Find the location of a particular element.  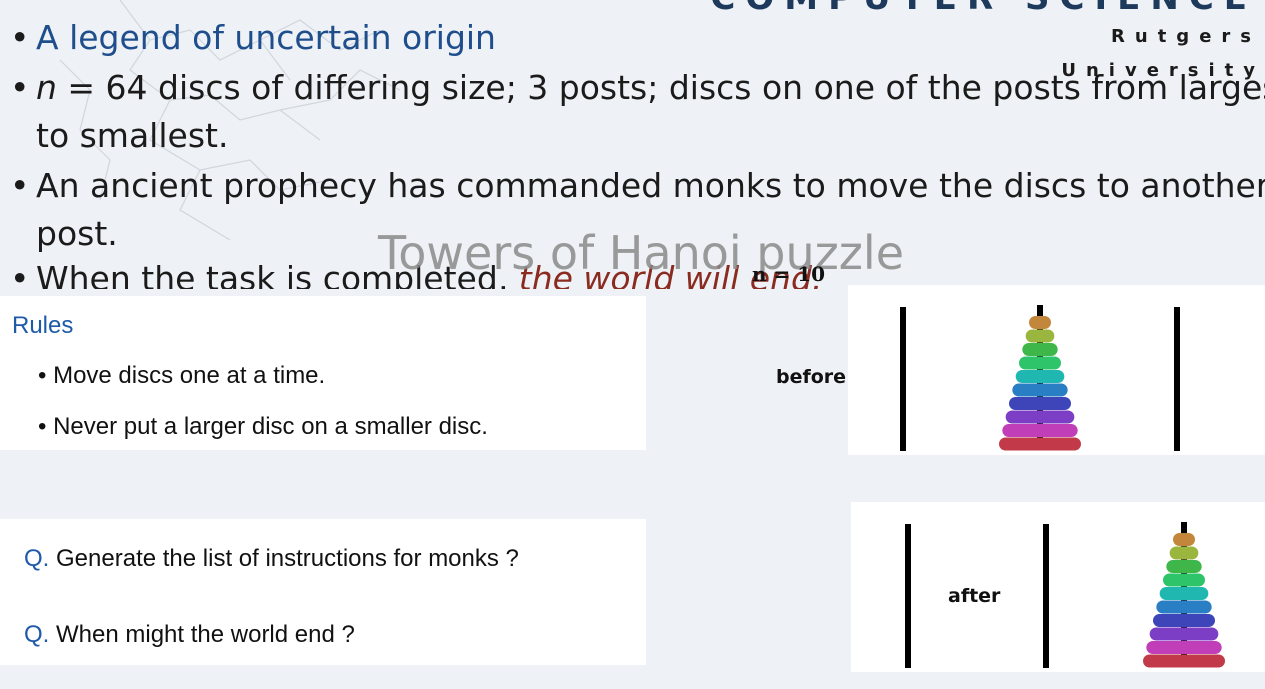

variable-n: n is located at coordinates (46, 87).